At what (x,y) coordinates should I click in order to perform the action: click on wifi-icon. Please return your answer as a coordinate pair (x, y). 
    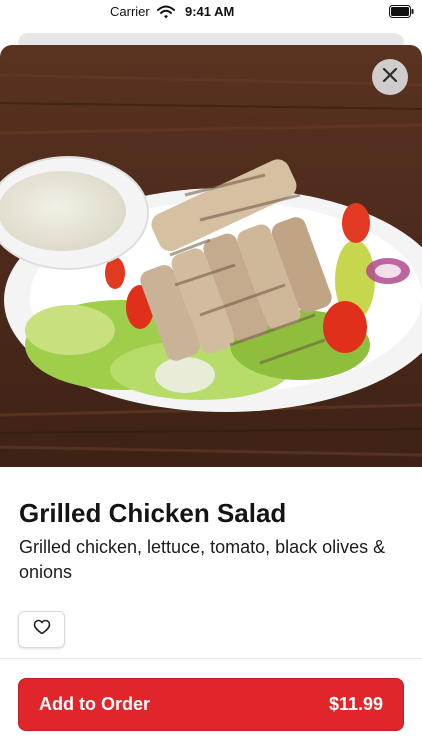
    Looking at the image, I should click on (166, 12).